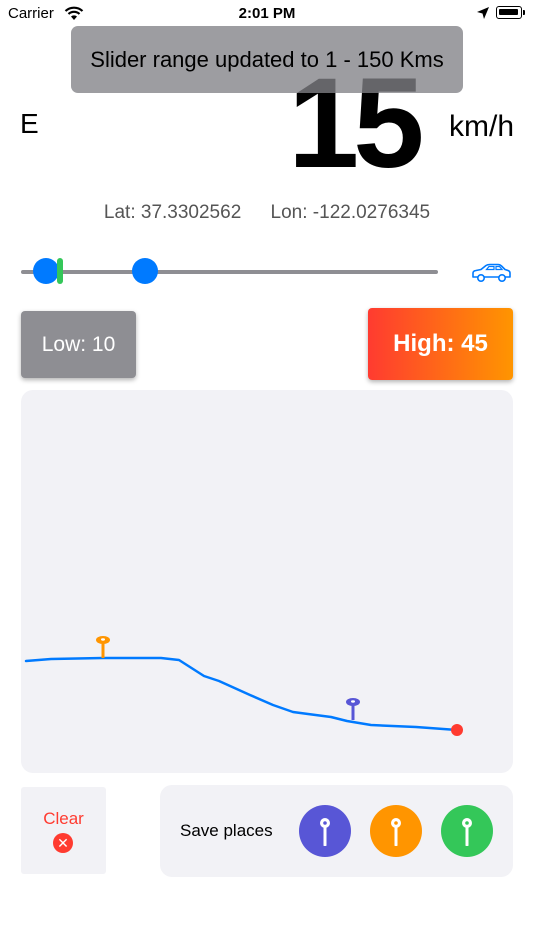 Image resolution: width=534 pixels, height=950 pixels. What do you see at coordinates (78, 344) in the screenshot?
I see `low-speed-button: Low: 10` at bounding box center [78, 344].